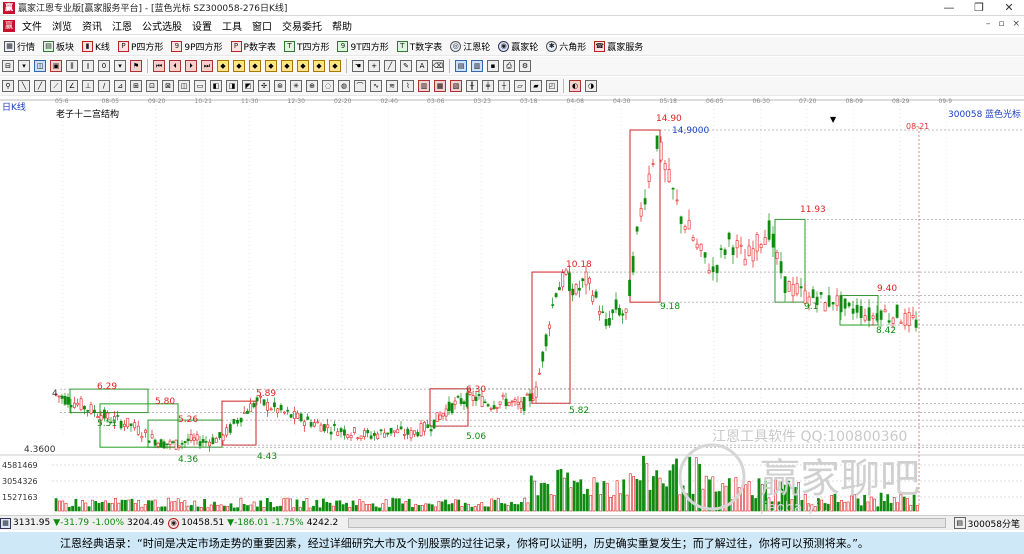 Image resolution: width=1024 pixels, height=554 pixels. I want to click on window-1-icon: ▤, so click(461, 66).